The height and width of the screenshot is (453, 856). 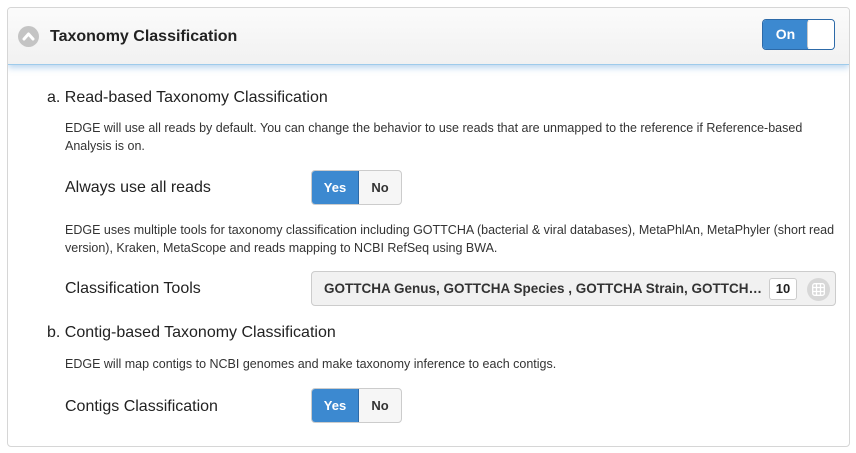 What do you see at coordinates (191, 332) in the screenshot?
I see `contig-based-section-title: b. Contig-based Taxonomy Classification` at bounding box center [191, 332].